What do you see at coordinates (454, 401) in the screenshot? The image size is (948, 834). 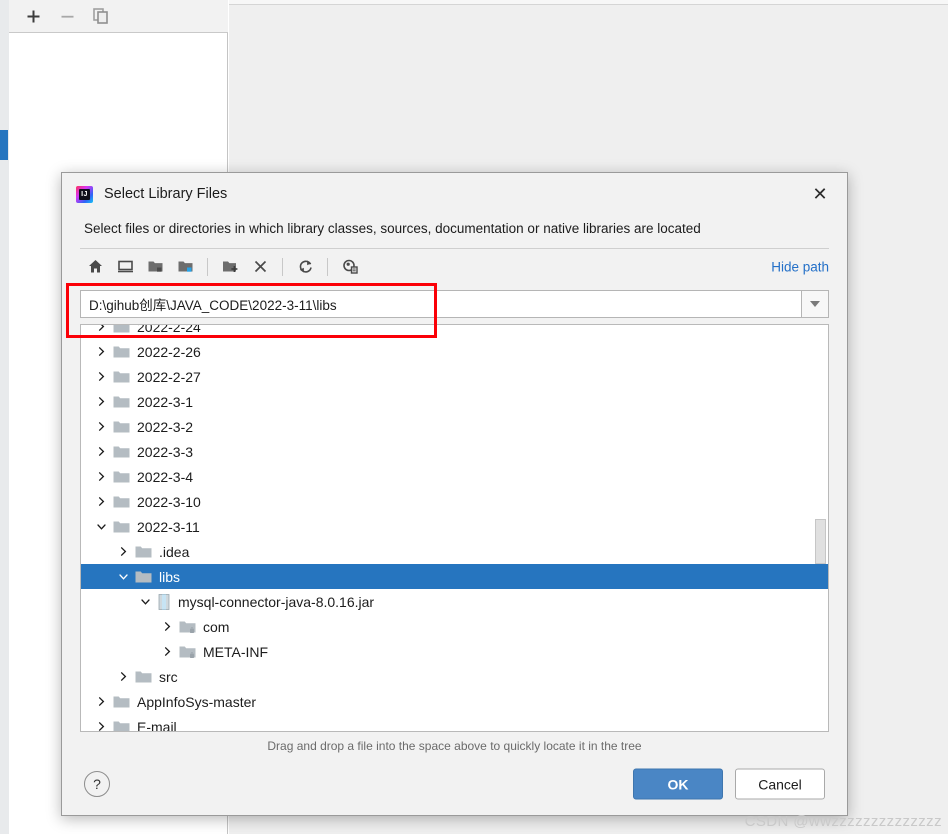 I see `tree-row: 2022-3-1` at bounding box center [454, 401].